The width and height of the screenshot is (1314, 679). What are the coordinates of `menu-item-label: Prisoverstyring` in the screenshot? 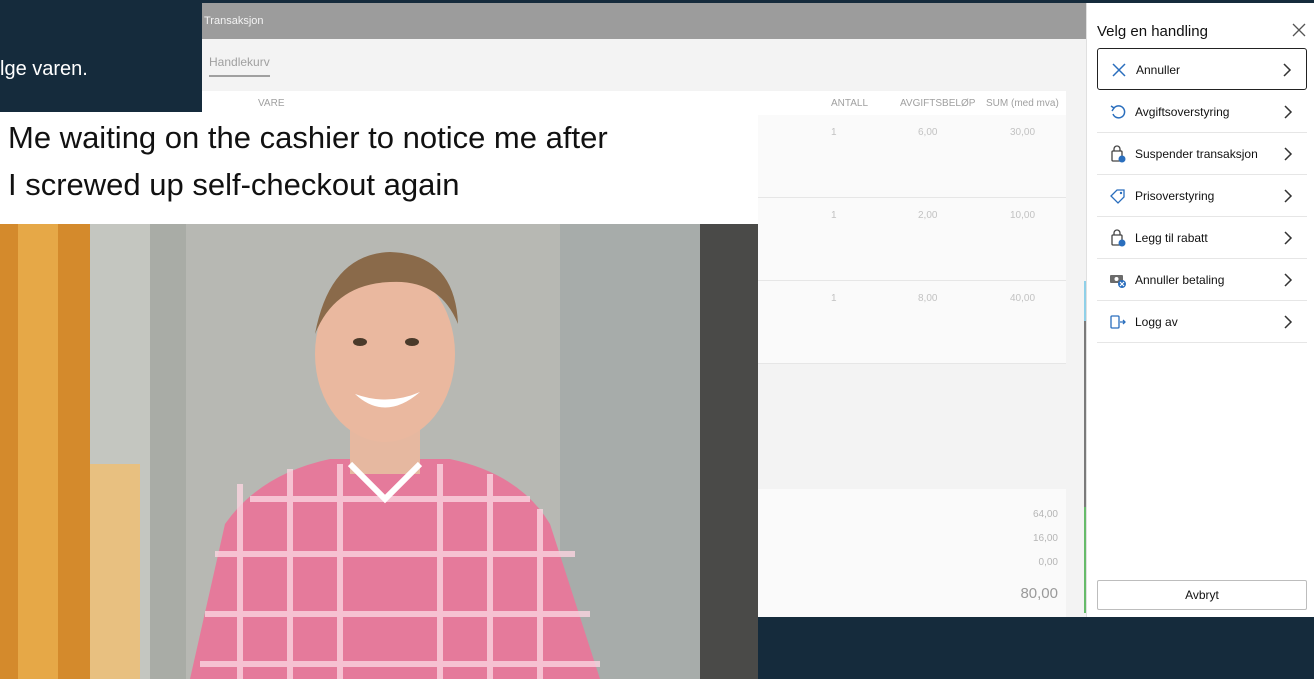 It's located at (1175, 196).